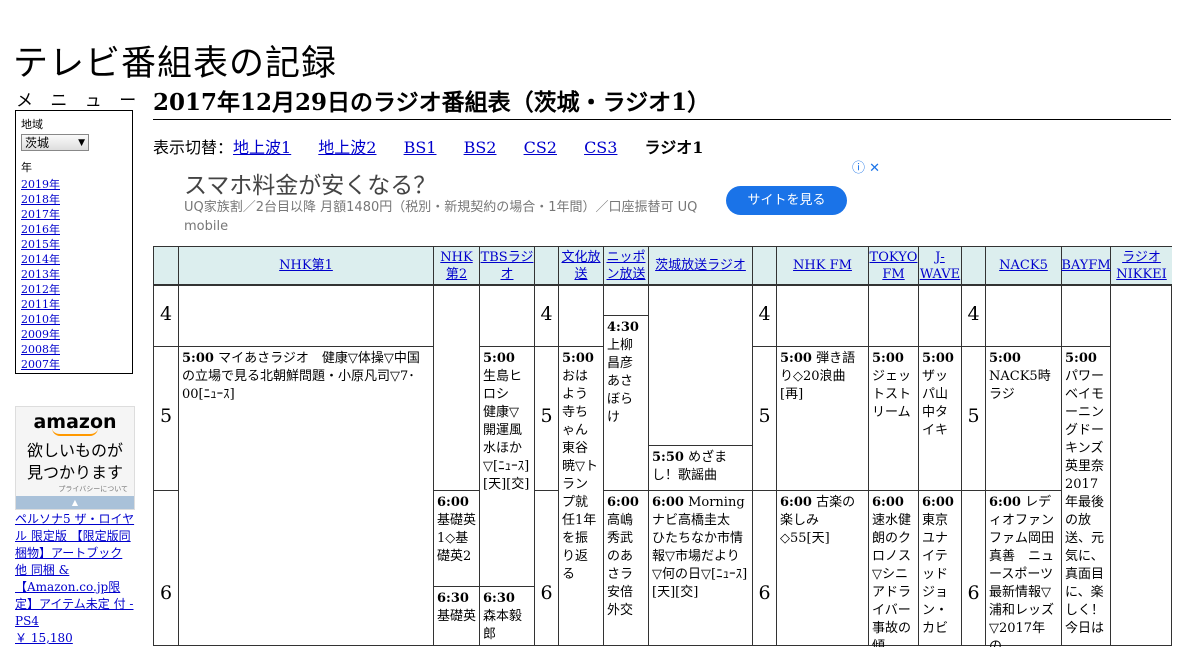 This screenshot has width=1200, height=647. Describe the element at coordinates (456, 539) in the screenshot. I see `program-cell: 6:00 基礎英1◇基礎英2` at that location.